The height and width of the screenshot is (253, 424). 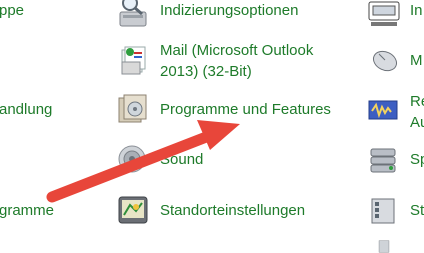 I want to click on link-right-3-line2: Au, so click(x=417, y=122).